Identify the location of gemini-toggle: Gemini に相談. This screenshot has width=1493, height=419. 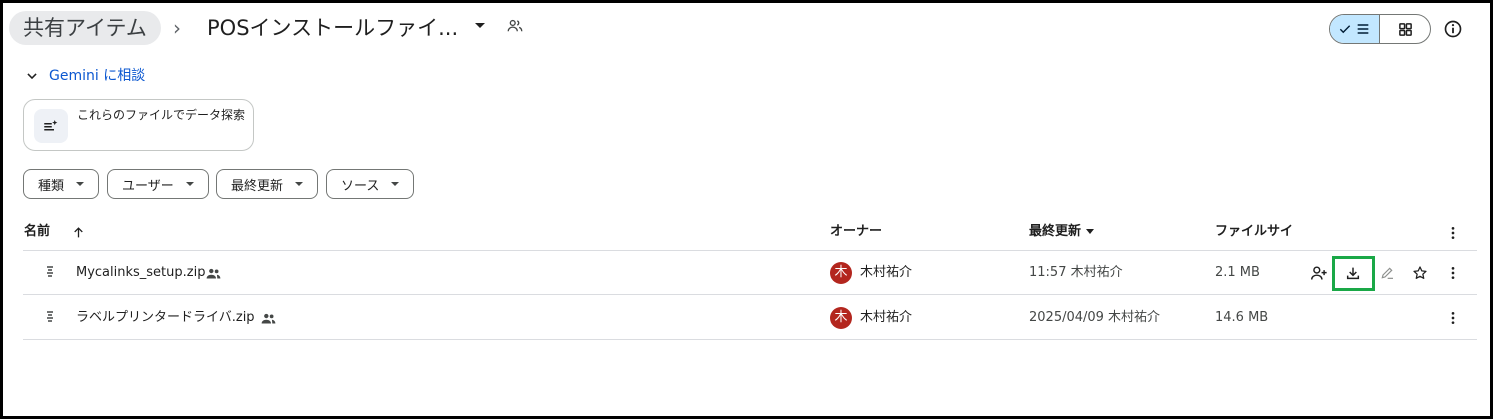
(85, 76).